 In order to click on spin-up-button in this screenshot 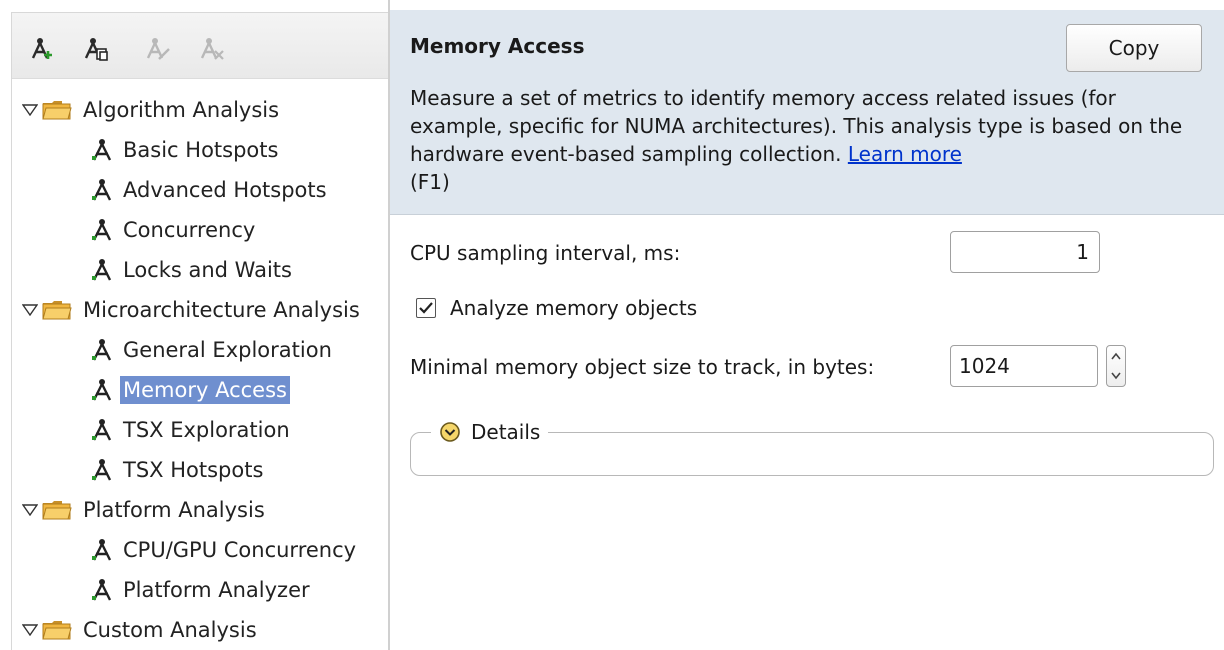, I will do `click(1116, 356)`.